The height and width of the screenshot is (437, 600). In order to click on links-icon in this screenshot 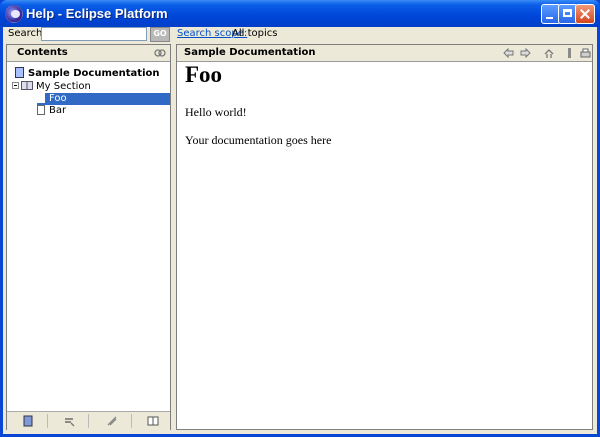, I will do `click(69, 421)`.